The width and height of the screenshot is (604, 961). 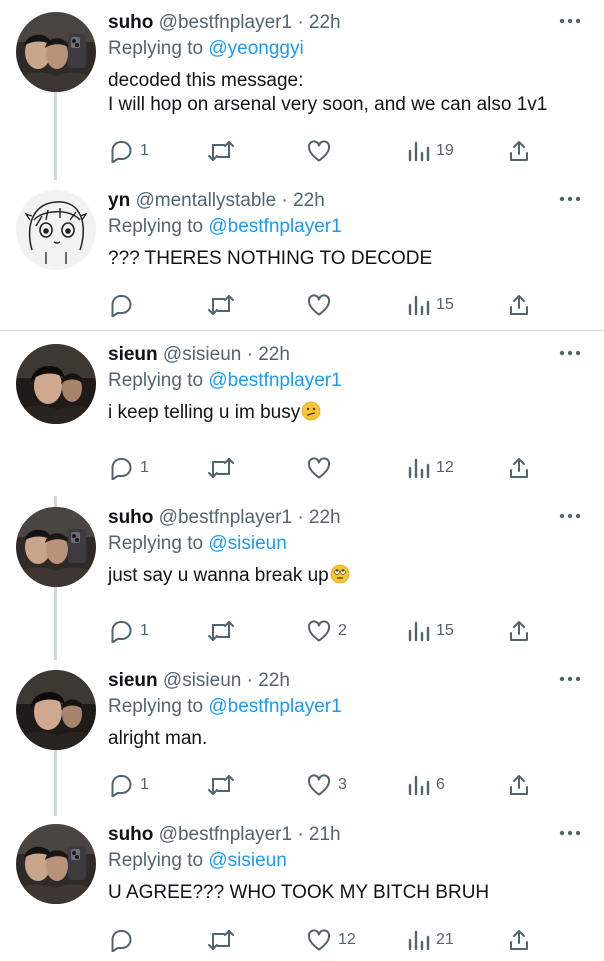 What do you see at coordinates (311, 414) in the screenshot?
I see `confused-face-icon` at bounding box center [311, 414].